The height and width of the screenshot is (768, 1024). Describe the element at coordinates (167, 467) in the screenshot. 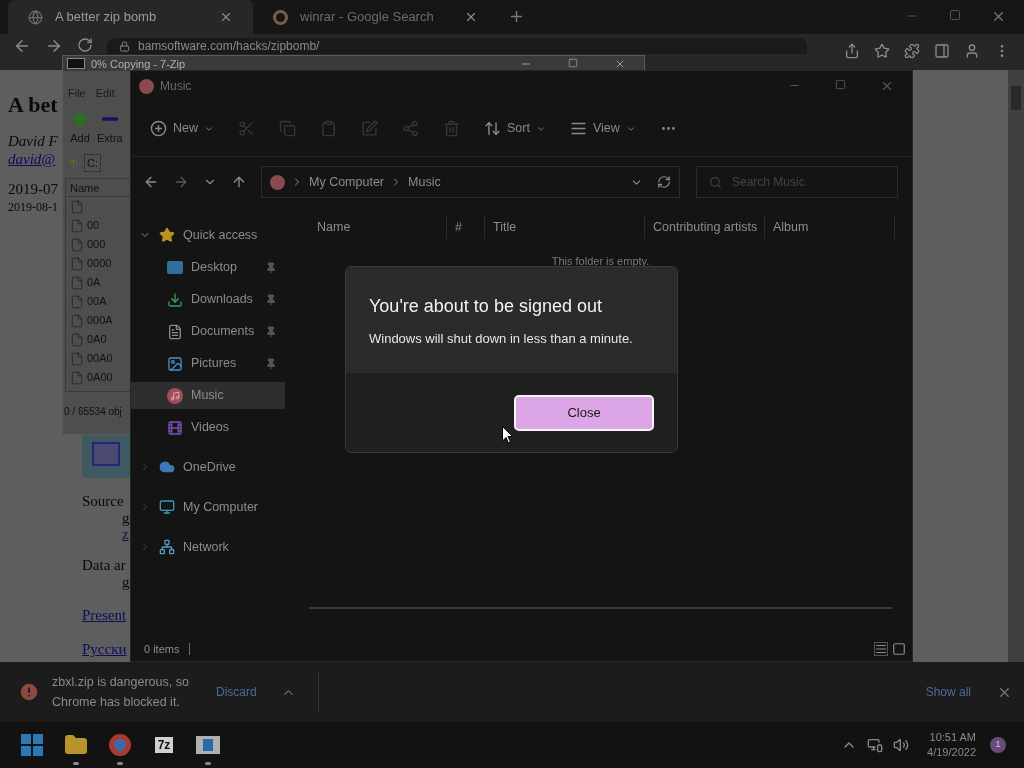

I see `cloud-icon` at that location.